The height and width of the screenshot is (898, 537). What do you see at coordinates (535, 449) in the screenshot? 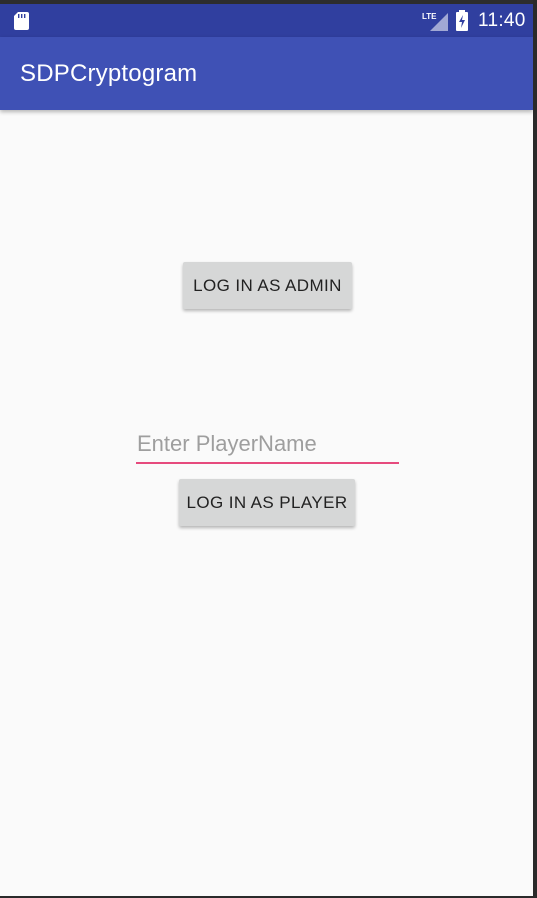
I see `window-edge-right` at bounding box center [535, 449].